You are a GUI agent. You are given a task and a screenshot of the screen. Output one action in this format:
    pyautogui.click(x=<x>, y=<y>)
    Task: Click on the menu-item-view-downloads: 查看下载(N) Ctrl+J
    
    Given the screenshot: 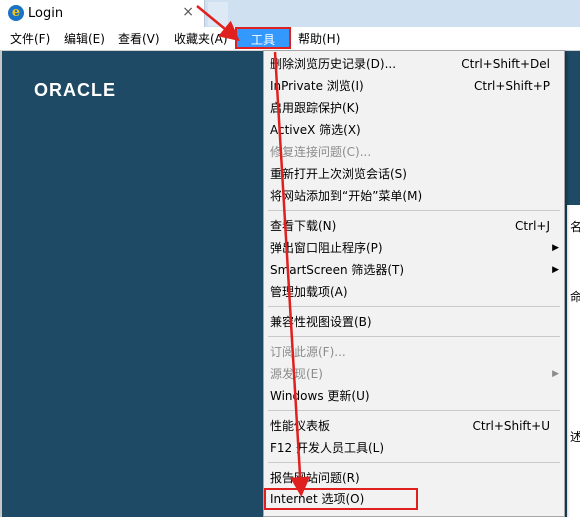 What is the action you would take?
    pyautogui.click(x=414, y=226)
    